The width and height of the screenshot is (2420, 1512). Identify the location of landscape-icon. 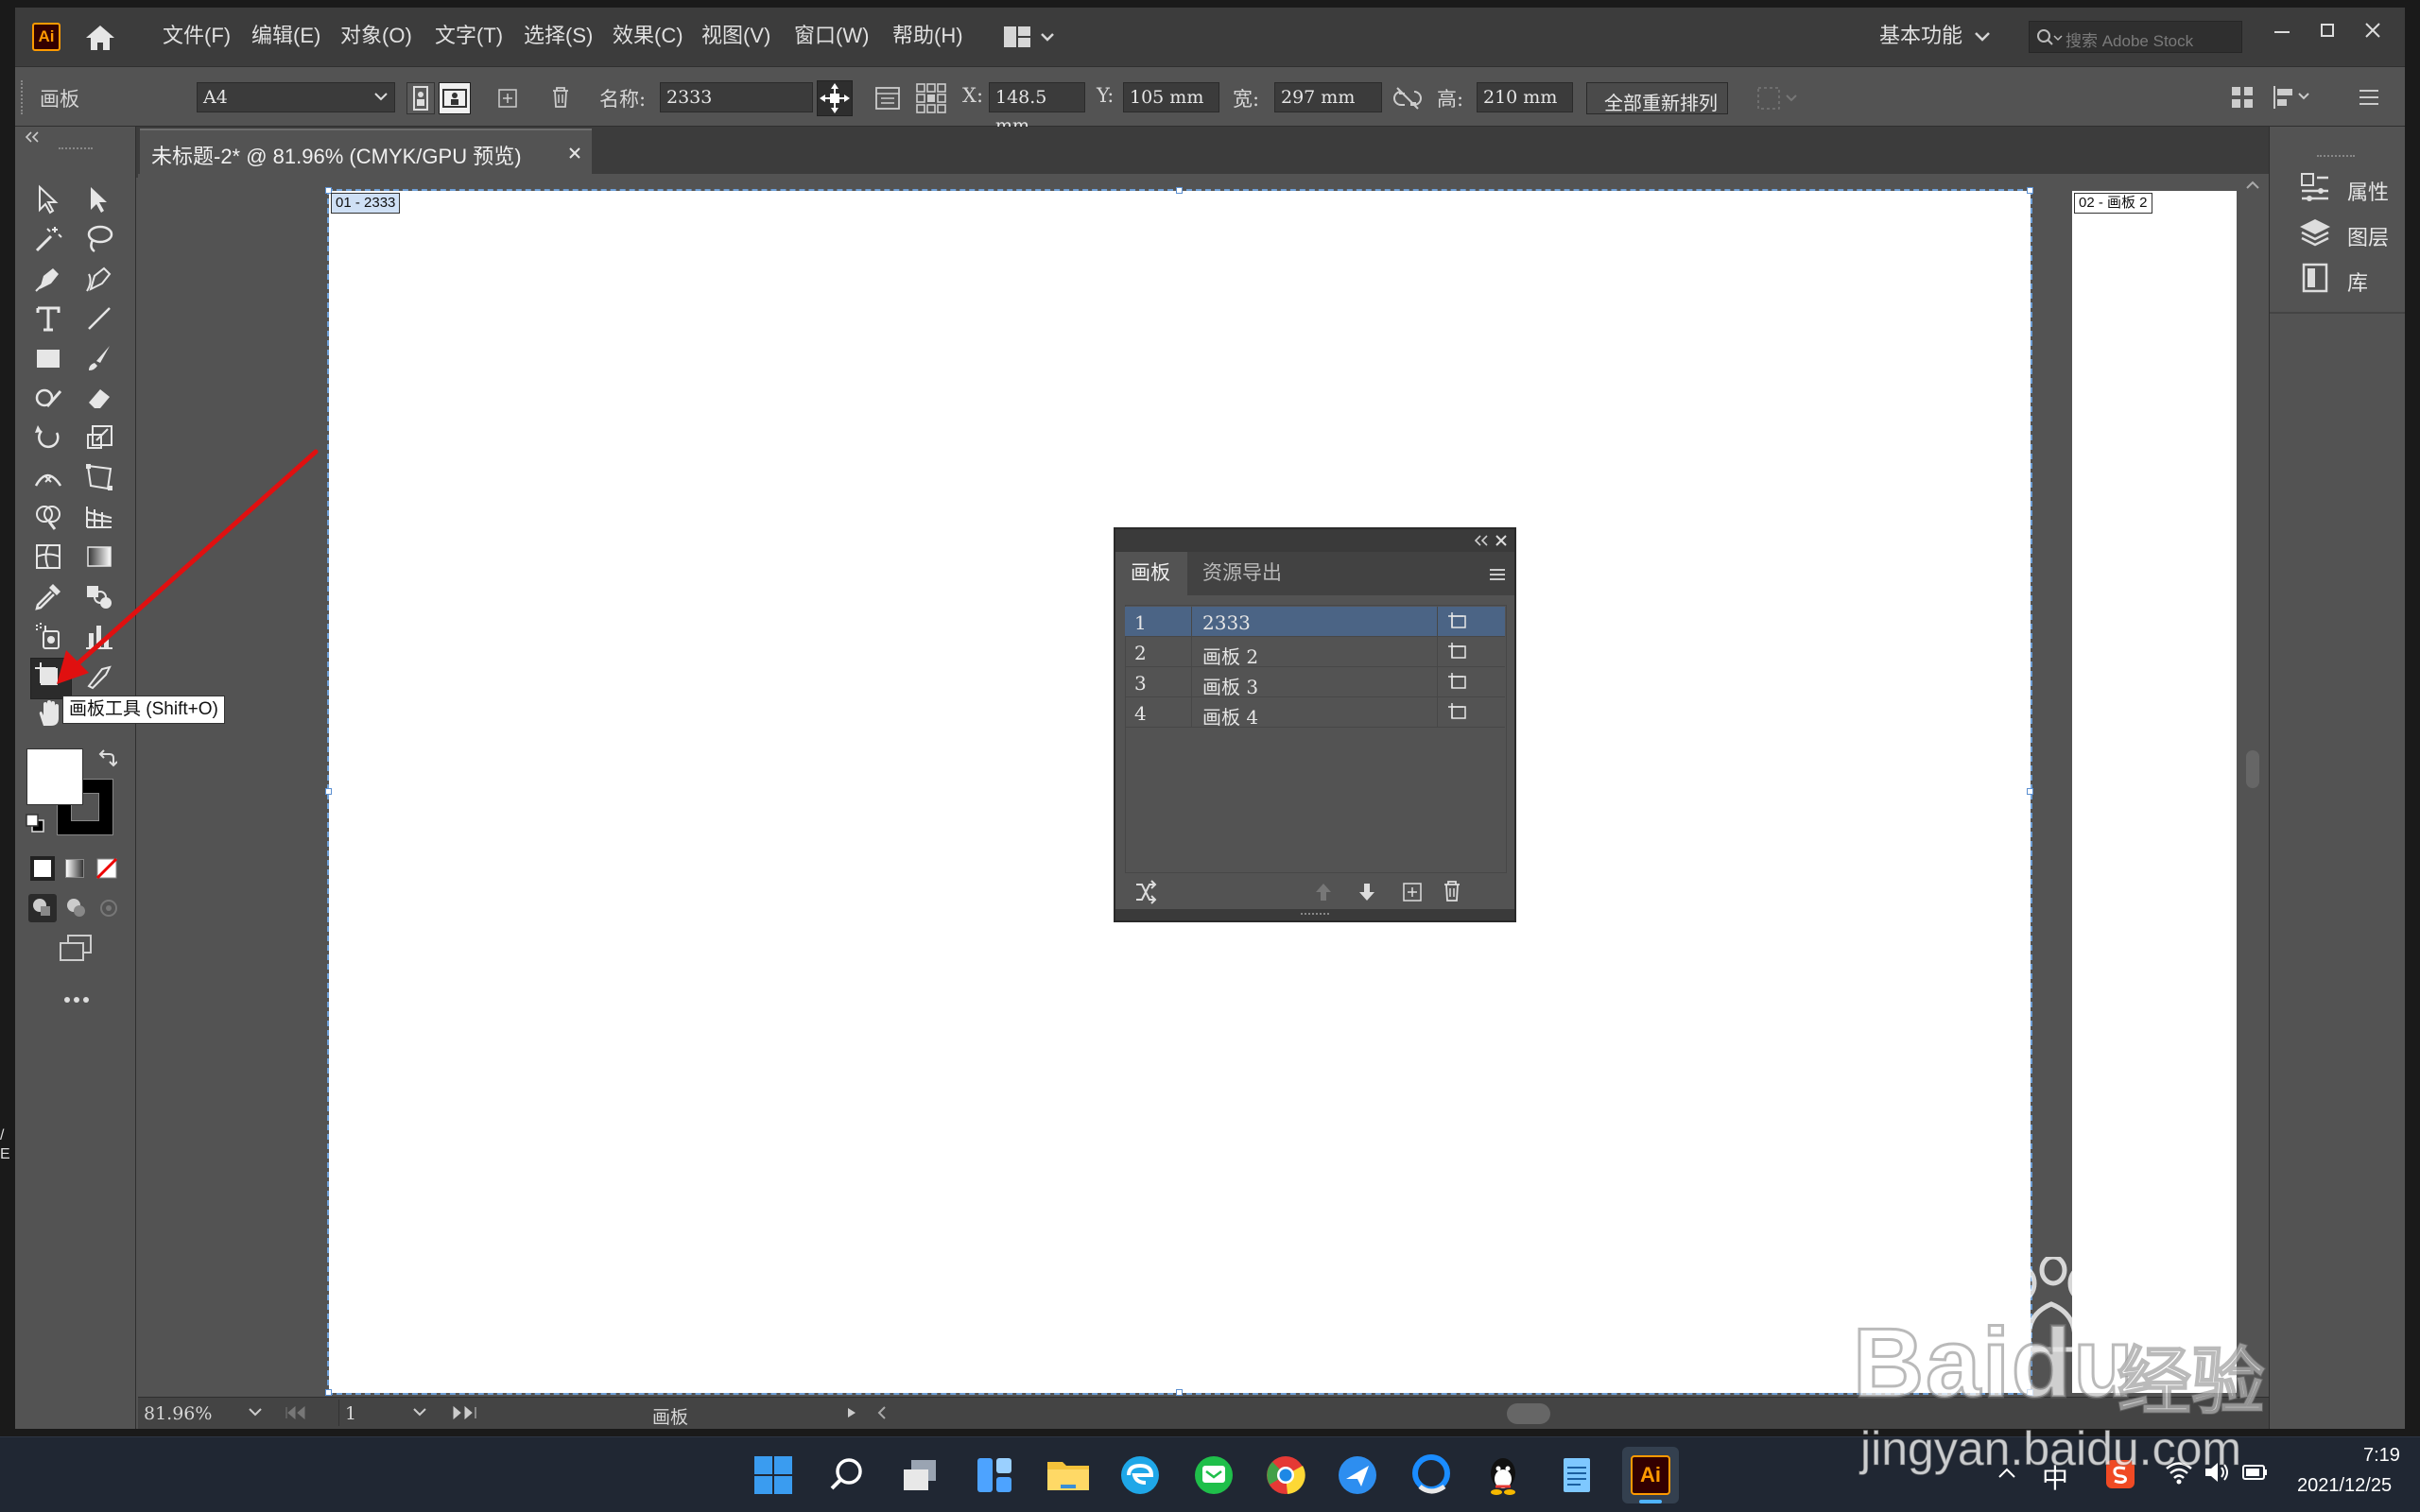
(455, 98).